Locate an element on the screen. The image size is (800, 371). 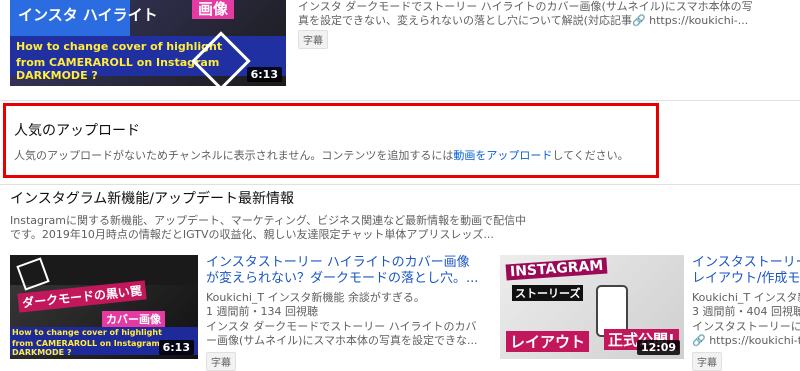
playlist-title: インスタグラム新機能/アップデート最新情報 is located at coordinates (152, 198).